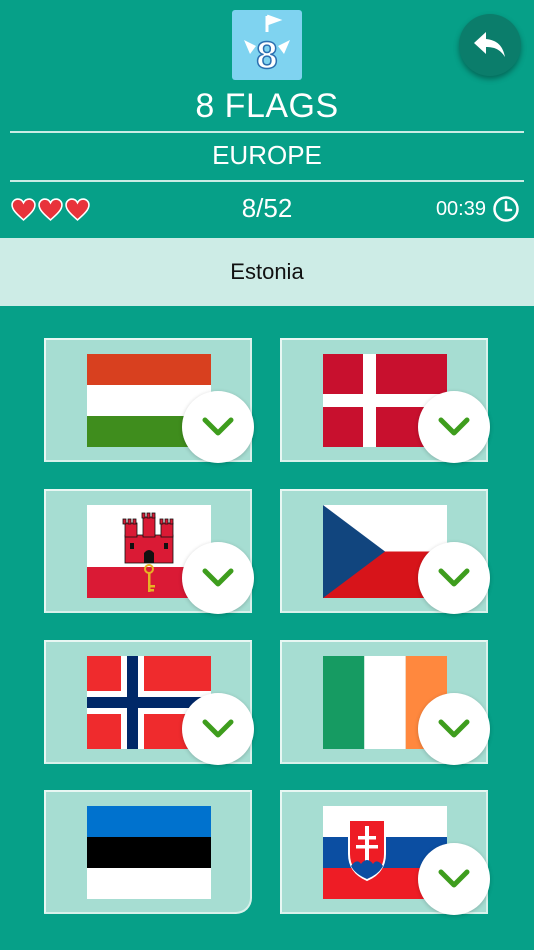  I want to click on timer: 00:39, so click(478, 209).